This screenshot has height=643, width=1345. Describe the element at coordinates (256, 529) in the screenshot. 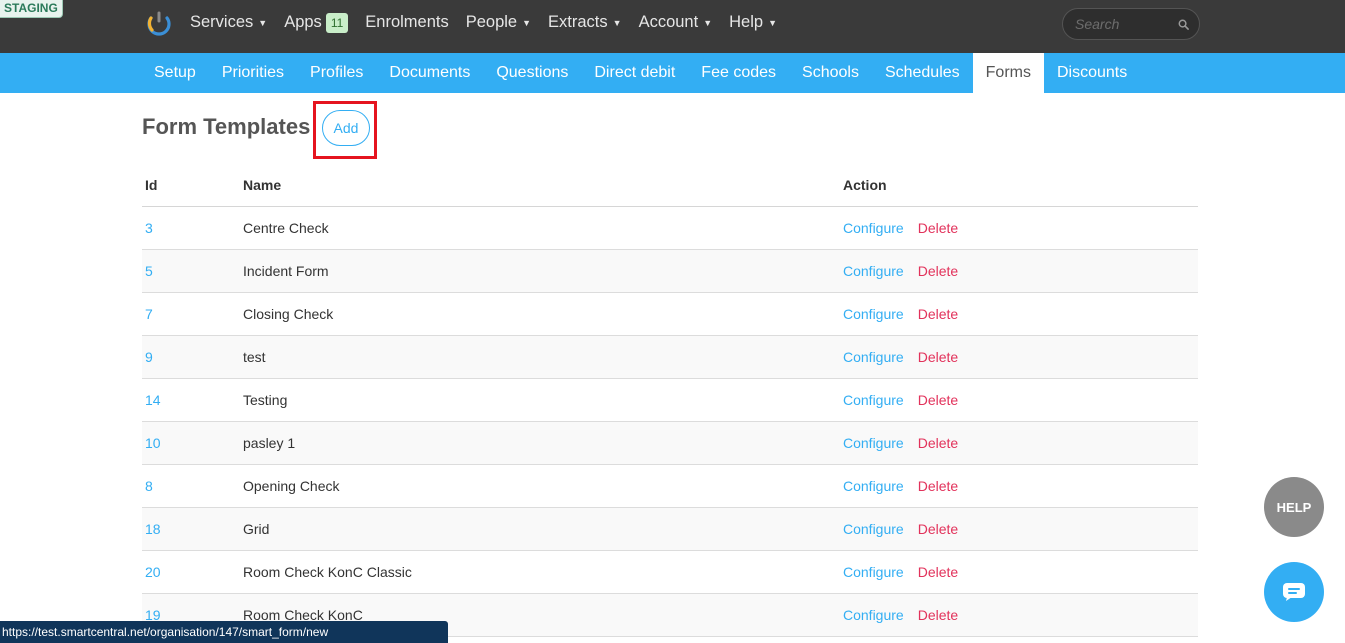

I see `row-name: Grid` at that location.